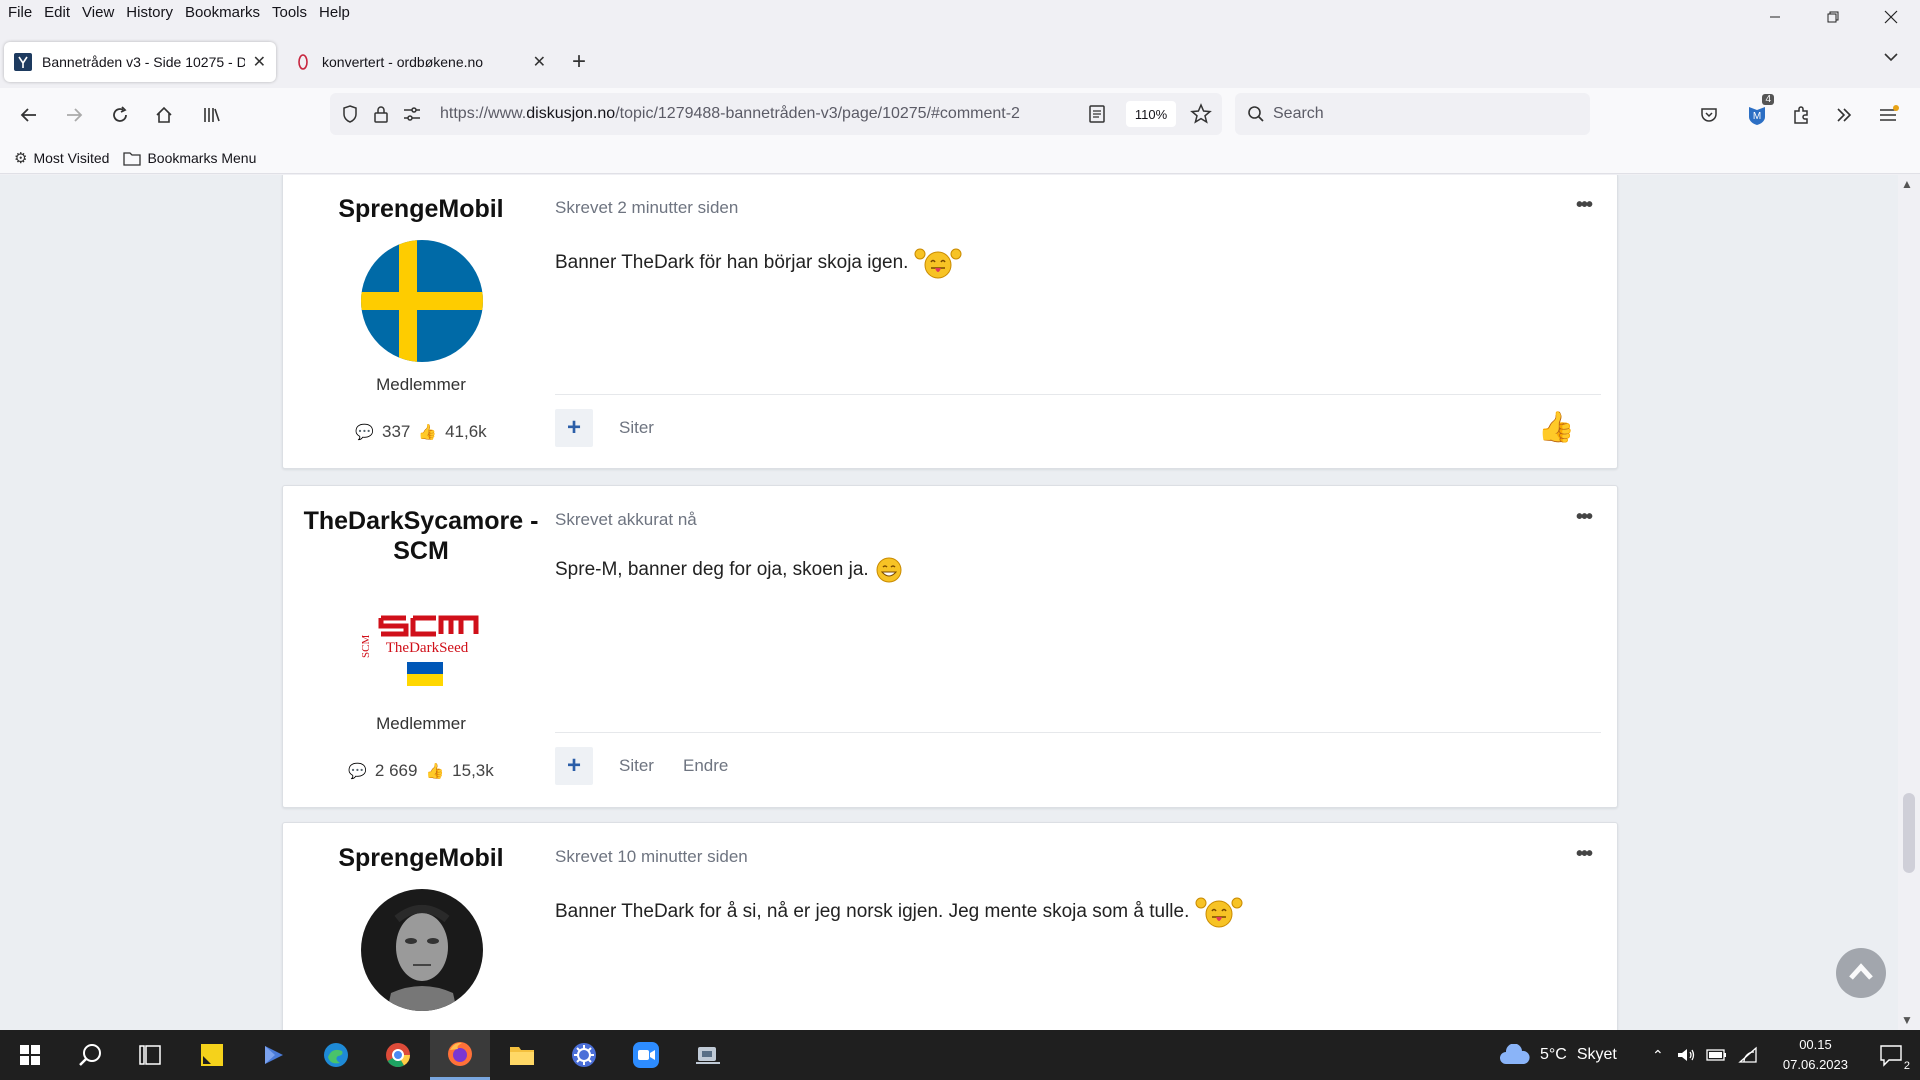 Image resolution: width=1920 pixels, height=1080 pixels. Describe the element at coordinates (350, 114) in the screenshot. I see `shield-icon` at that location.